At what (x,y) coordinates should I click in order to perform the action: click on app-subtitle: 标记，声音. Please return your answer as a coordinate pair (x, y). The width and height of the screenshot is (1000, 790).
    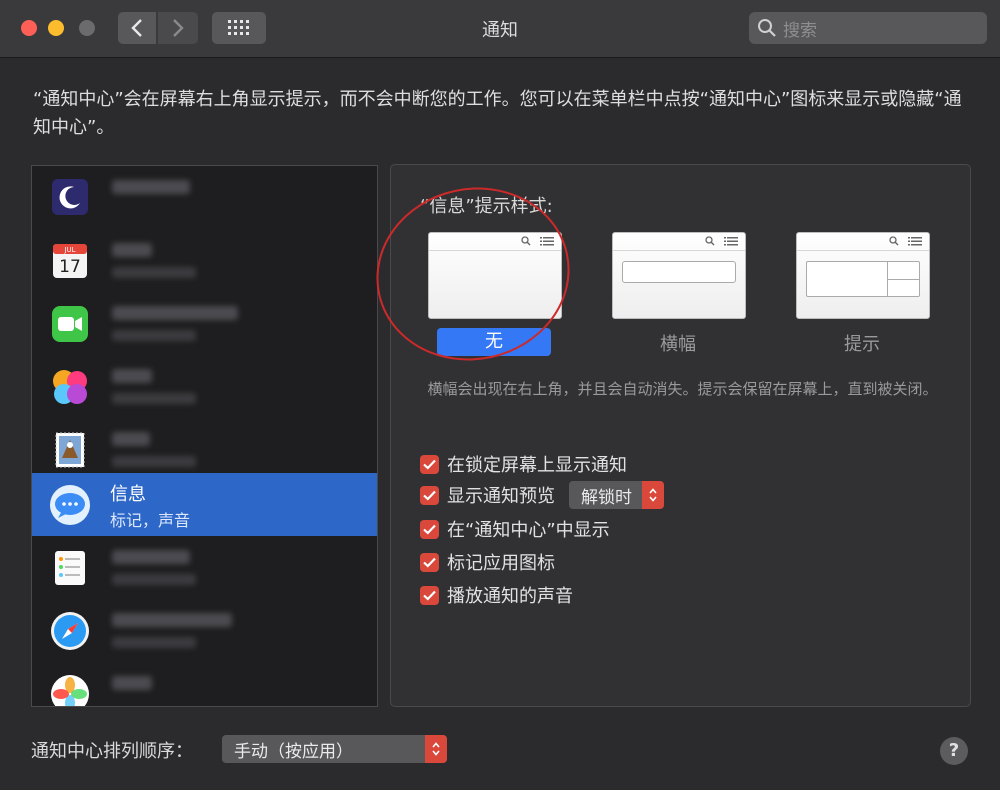
    Looking at the image, I should click on (150, 520).